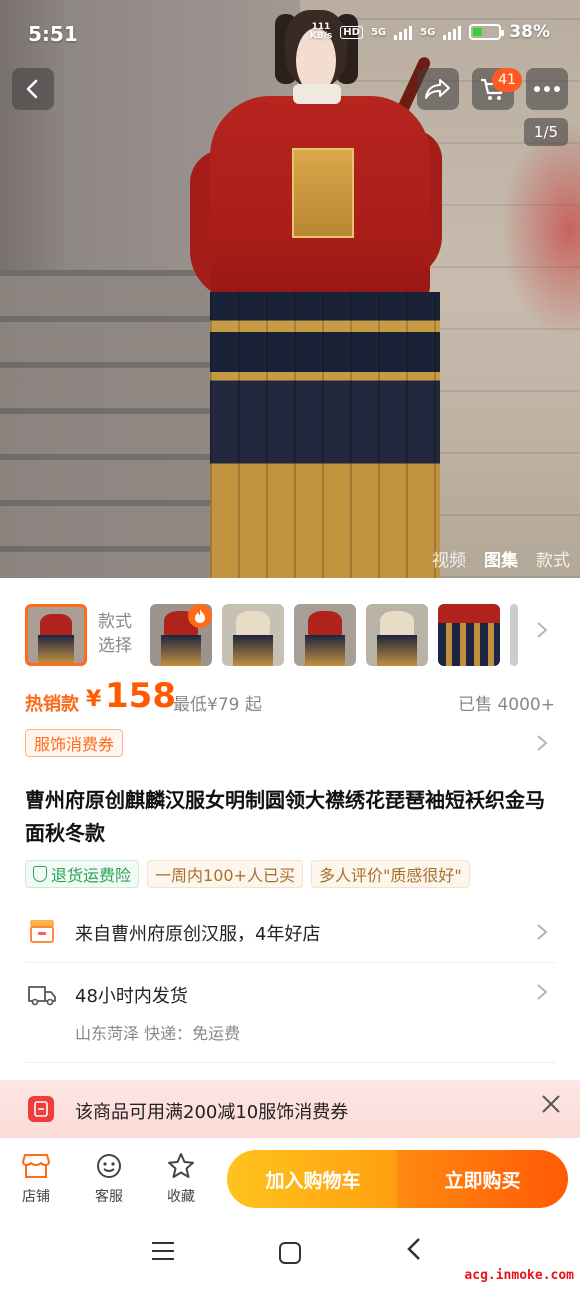 The height and width of the screenshot is (1289, 580). What do you see at coordinates (313, 1179) in the screenshot?
I see `add-to-cart-button: 加入购物车` at bounding box center [313, 1179].